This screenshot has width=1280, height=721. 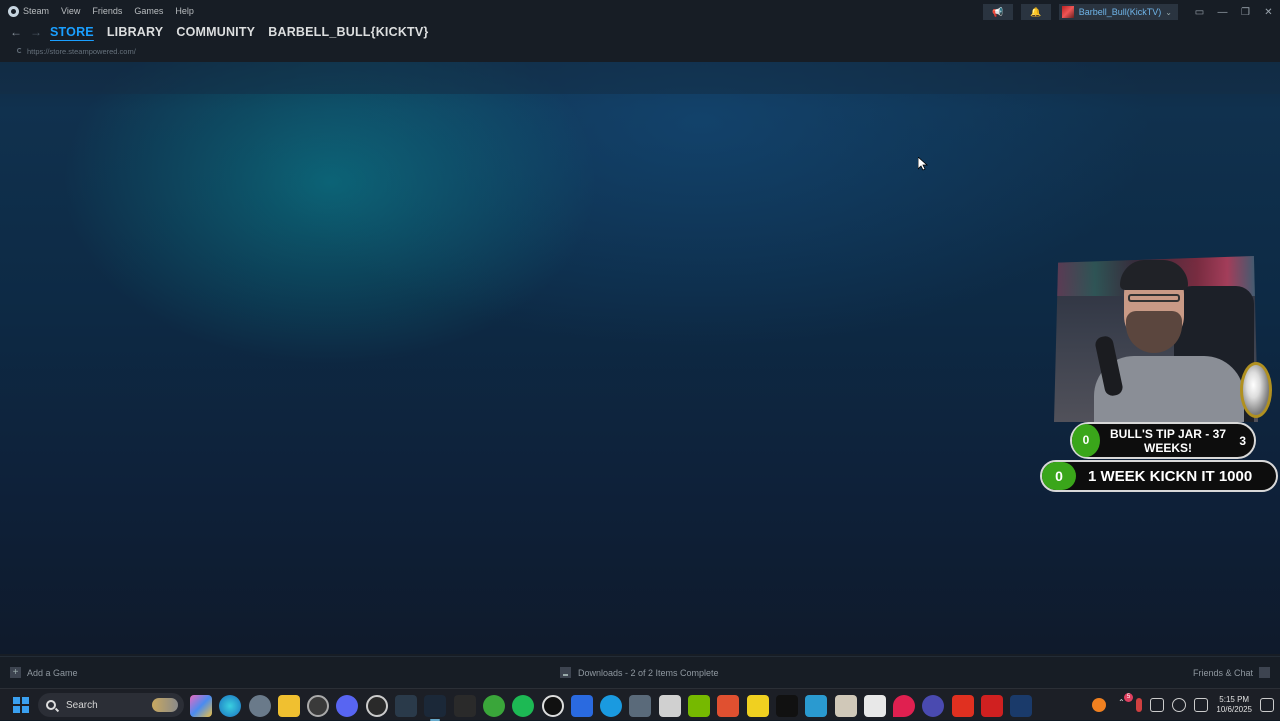 I want to click on obs-icon, so click(x=318, y=706).